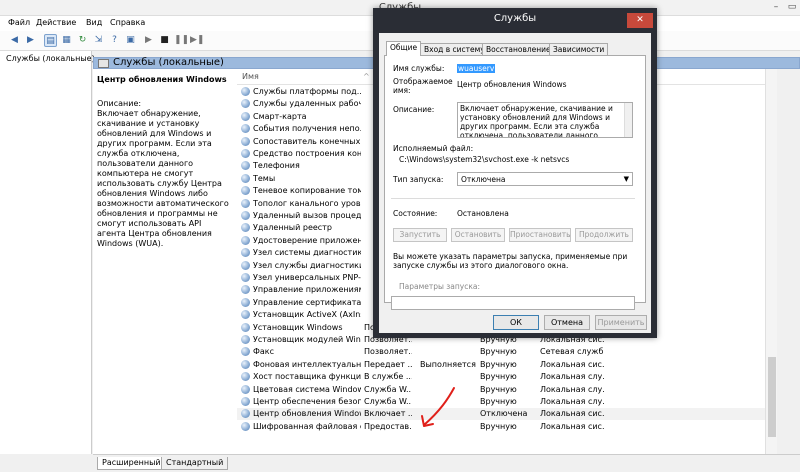  I want to click on cell-name: Управление приложениями, so click(307, 290).